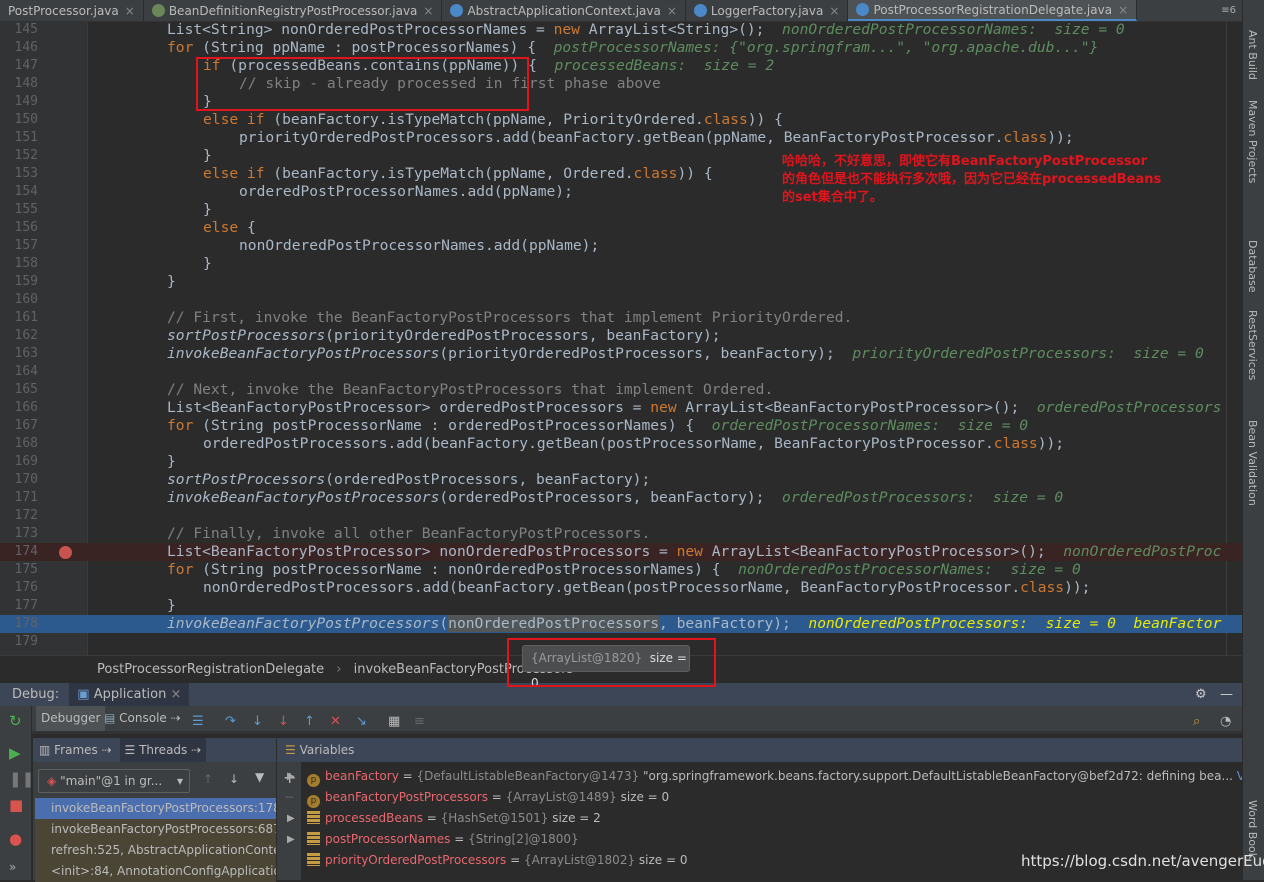 This screenshot has height=882, width=1264. What do you see at coordinates (419, 721) in the screenshot?
I see `trace-icon: ≡` at bounding box center [419, 721].